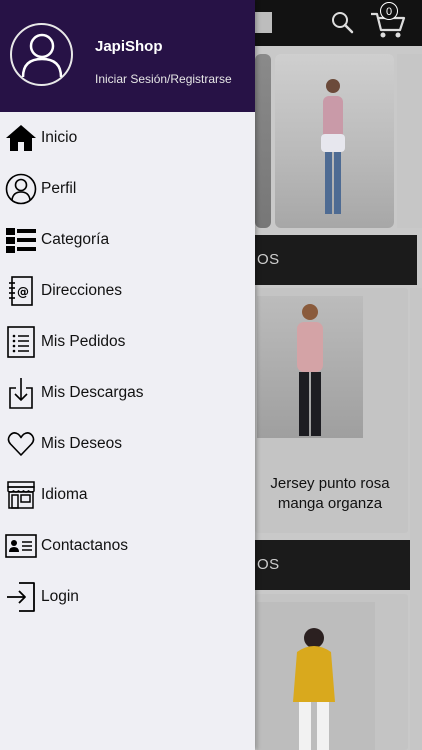 This screenshot has height=750, width=422. What do you see at coordinates (20, 240) in the screenshot?
I see `category-list-icon` at bounding box center [20, 240].